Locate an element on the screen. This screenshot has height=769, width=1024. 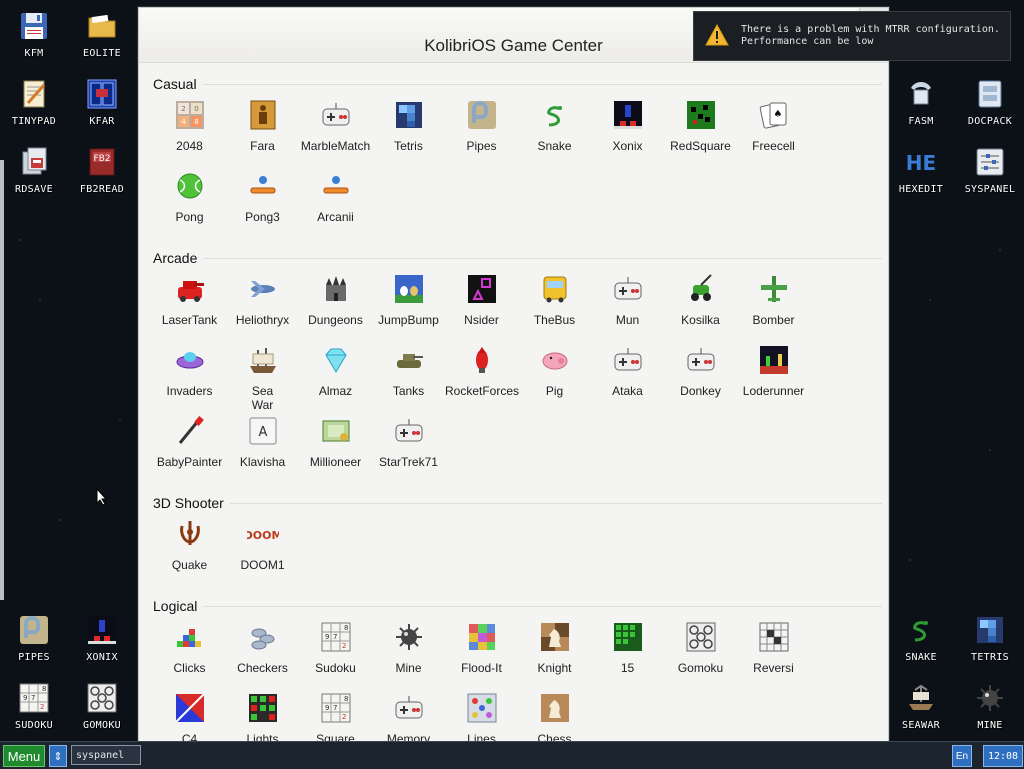
game-freecell: ♠ Freecell is located at coordinates (773, 130).